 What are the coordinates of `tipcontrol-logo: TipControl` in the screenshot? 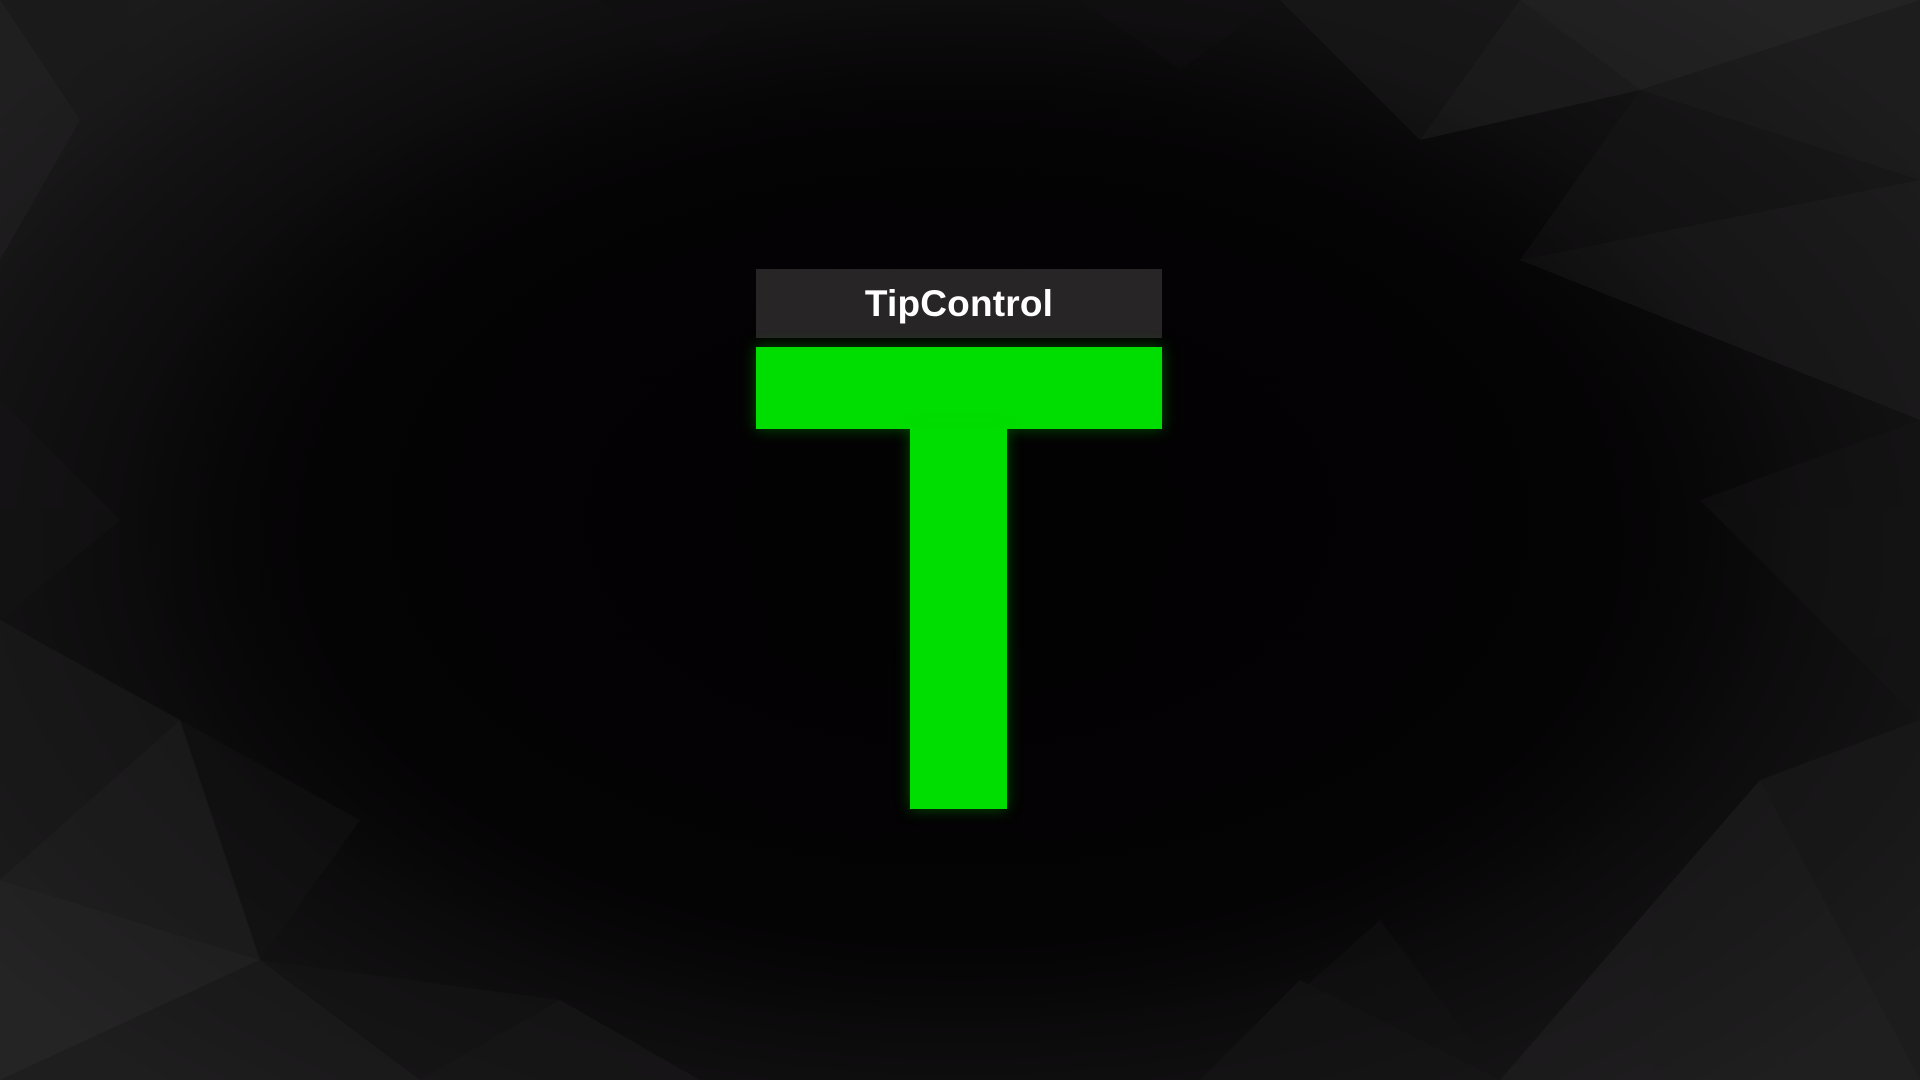 It's located at (959, 539).